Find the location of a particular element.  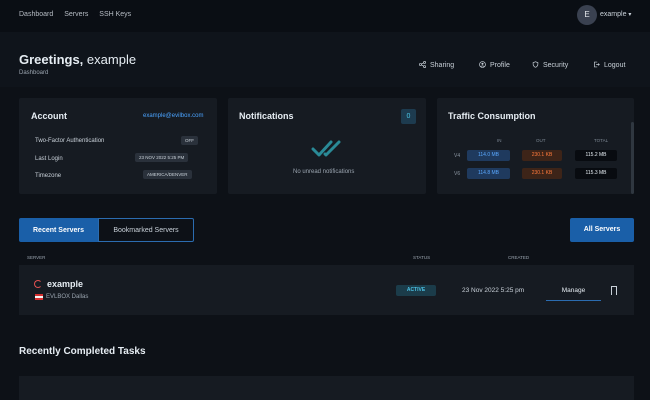

page-title: Greetings, example is located at coordinates (77, 59).